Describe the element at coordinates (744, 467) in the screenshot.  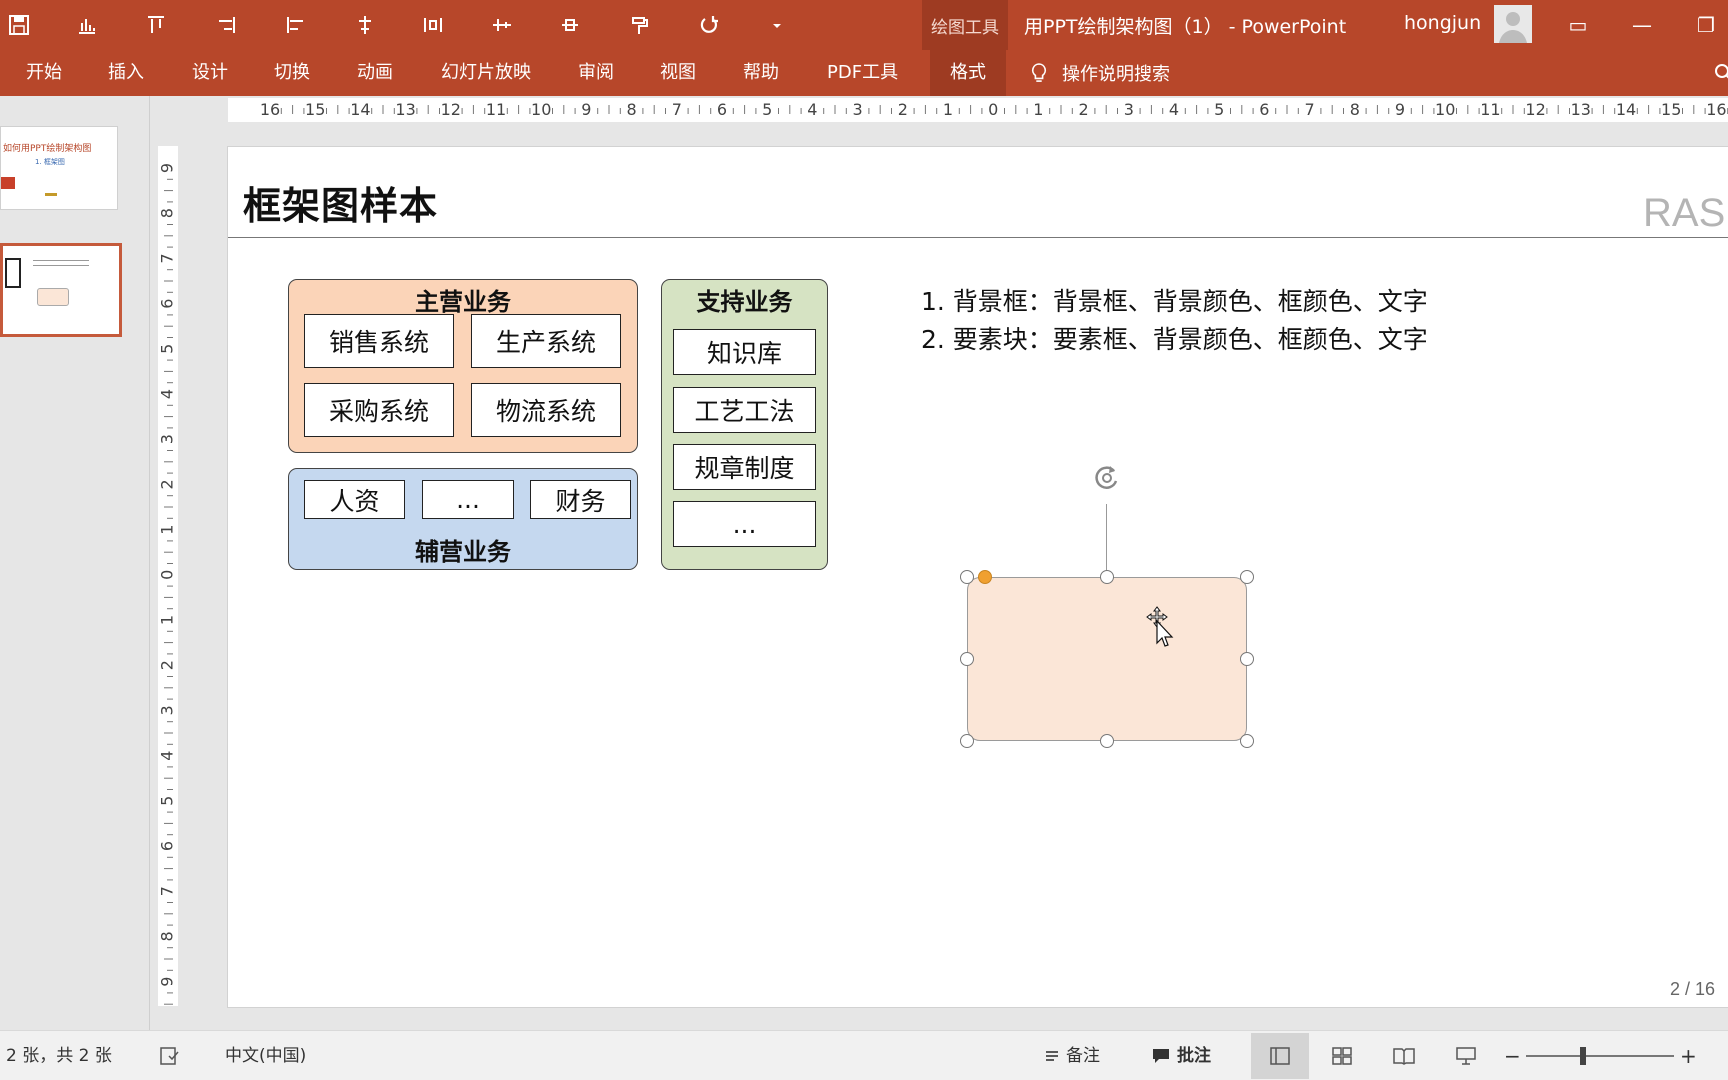
I see `element-regulations: 规章制度` at that location.